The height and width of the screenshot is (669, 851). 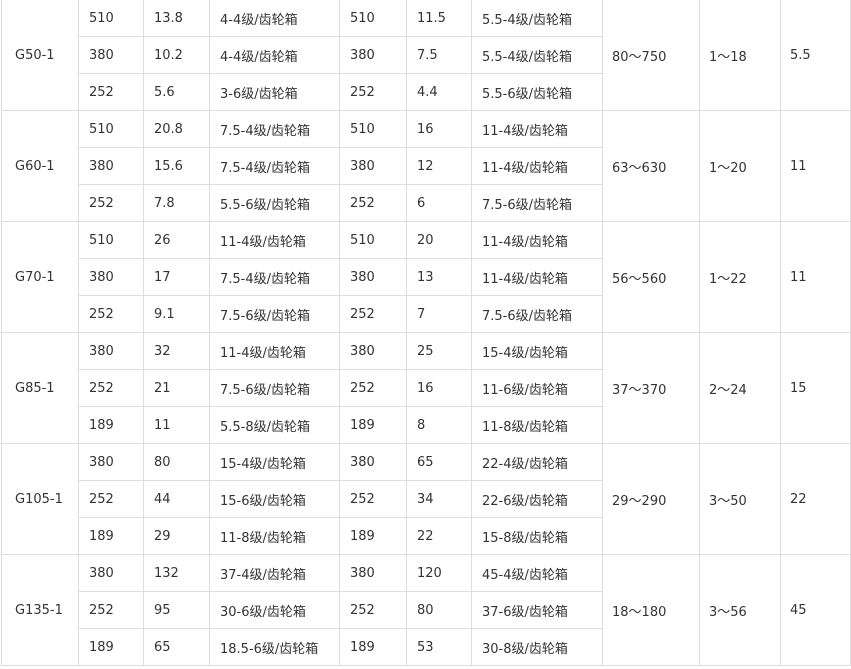 I want to click on power-cell-b: 53, so click(x=439, y=647).